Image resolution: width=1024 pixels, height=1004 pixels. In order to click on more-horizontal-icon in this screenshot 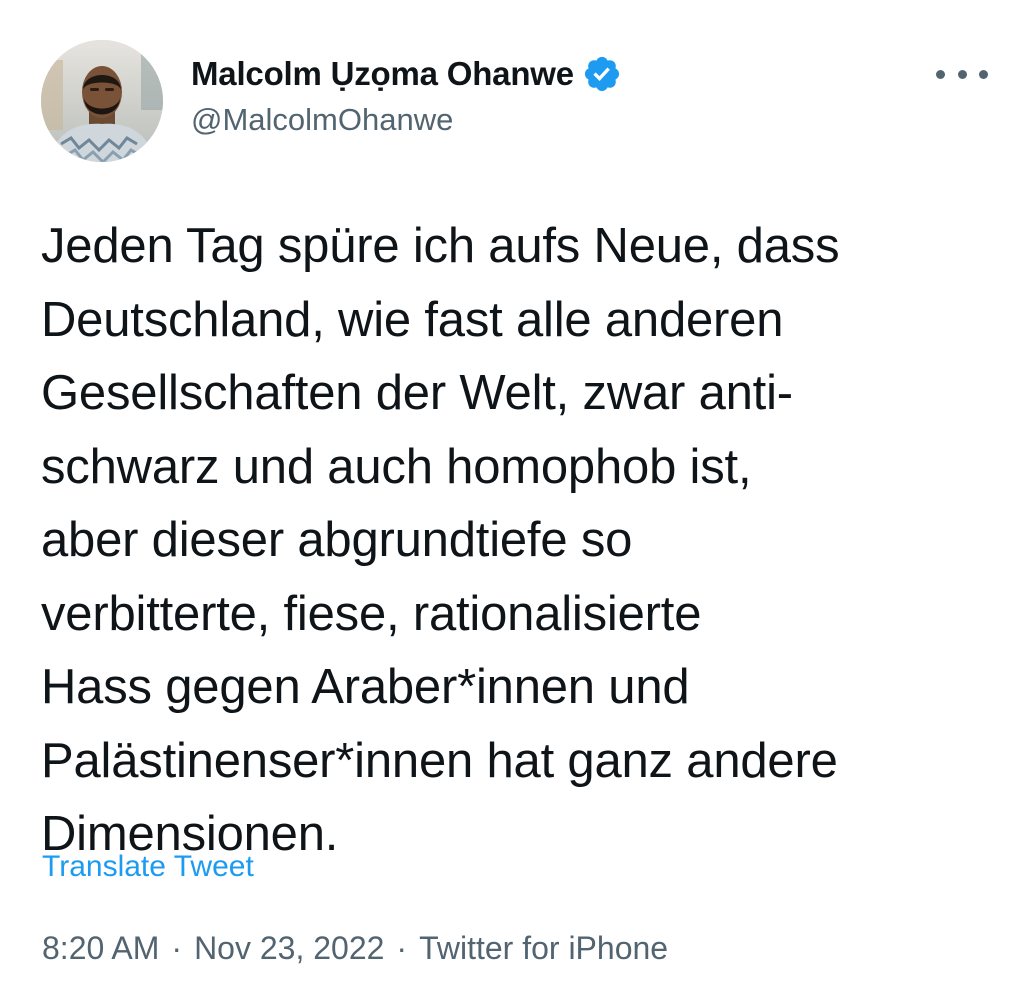, I will do `click(940, 74)`.